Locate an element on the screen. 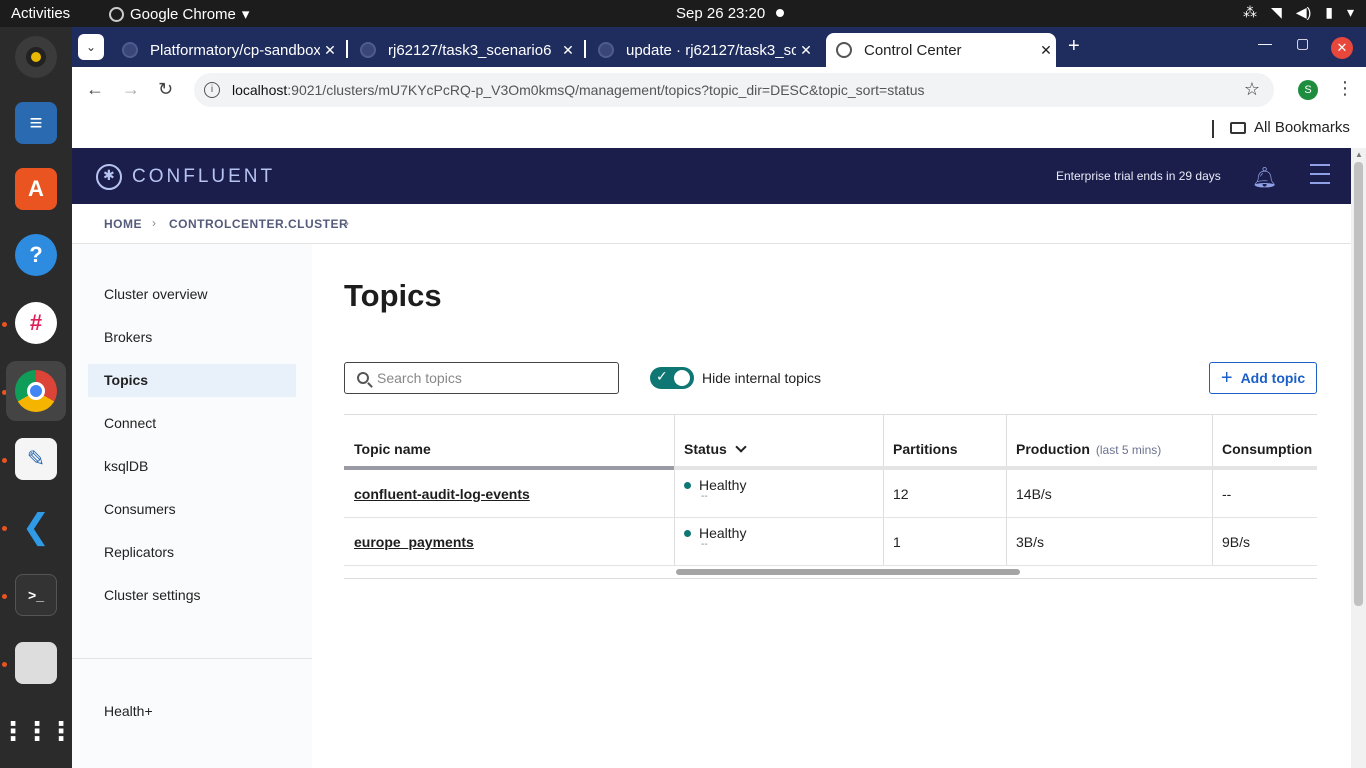 The image size is (1366, 768). search-box is located at coordinates (481, 378).